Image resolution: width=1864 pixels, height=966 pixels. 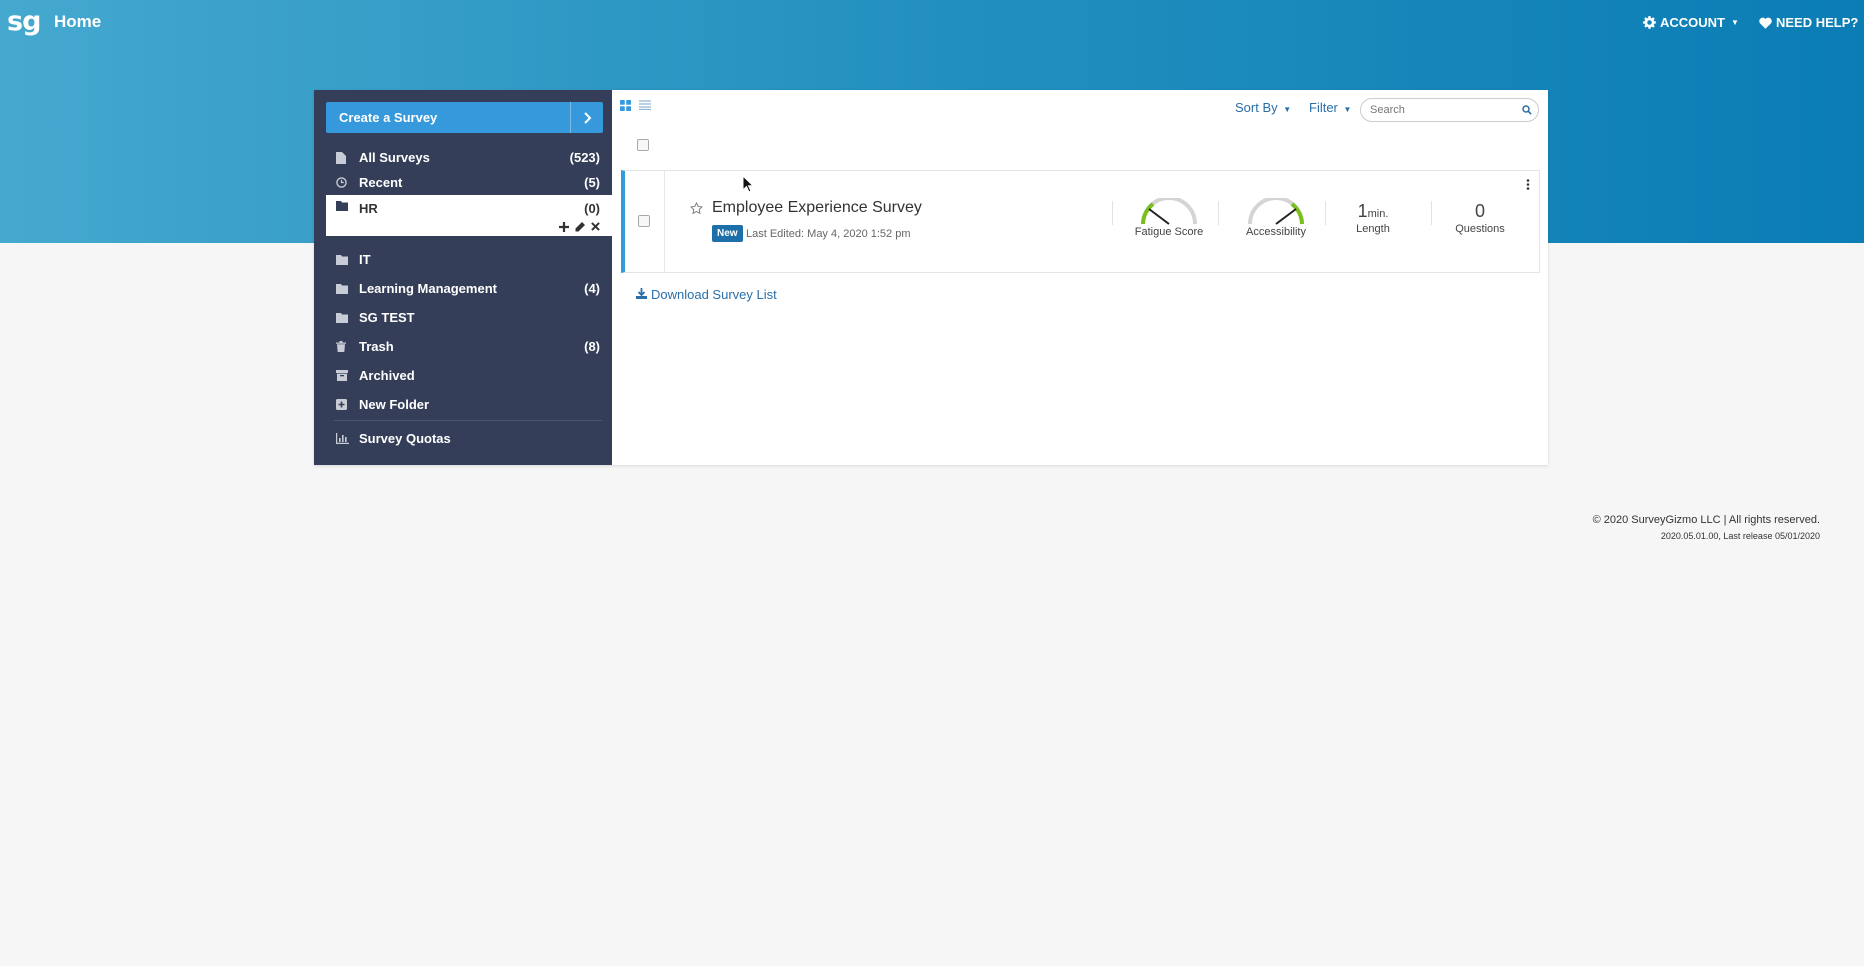 What do you see at coordinates (1373, 229) in the screenshot?
I see `length-label: Length` at bounding box center [1373, 229].